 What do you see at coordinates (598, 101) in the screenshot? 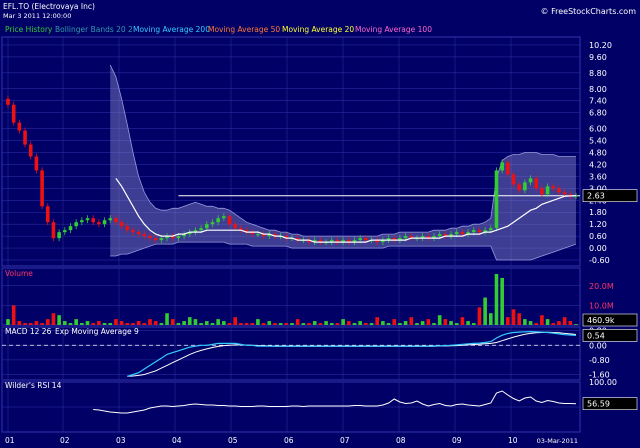
I see `price-ytick-label: 7.40` at bounding box center [598, 101].